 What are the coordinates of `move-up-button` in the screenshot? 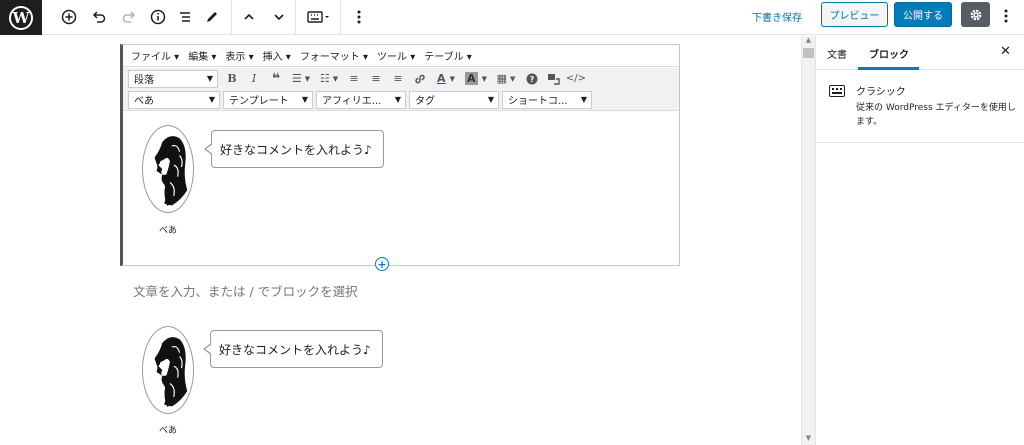 It's located at (249, 17).